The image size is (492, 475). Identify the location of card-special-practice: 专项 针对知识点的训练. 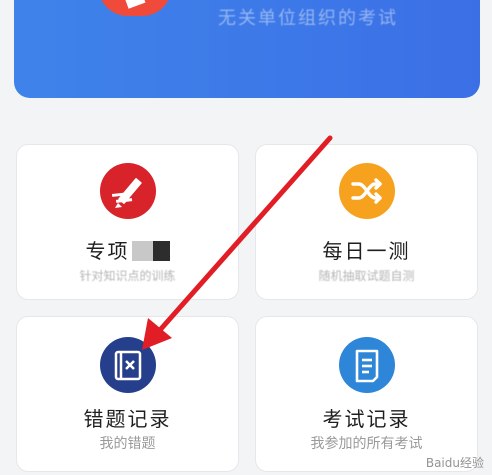
(127, 222).